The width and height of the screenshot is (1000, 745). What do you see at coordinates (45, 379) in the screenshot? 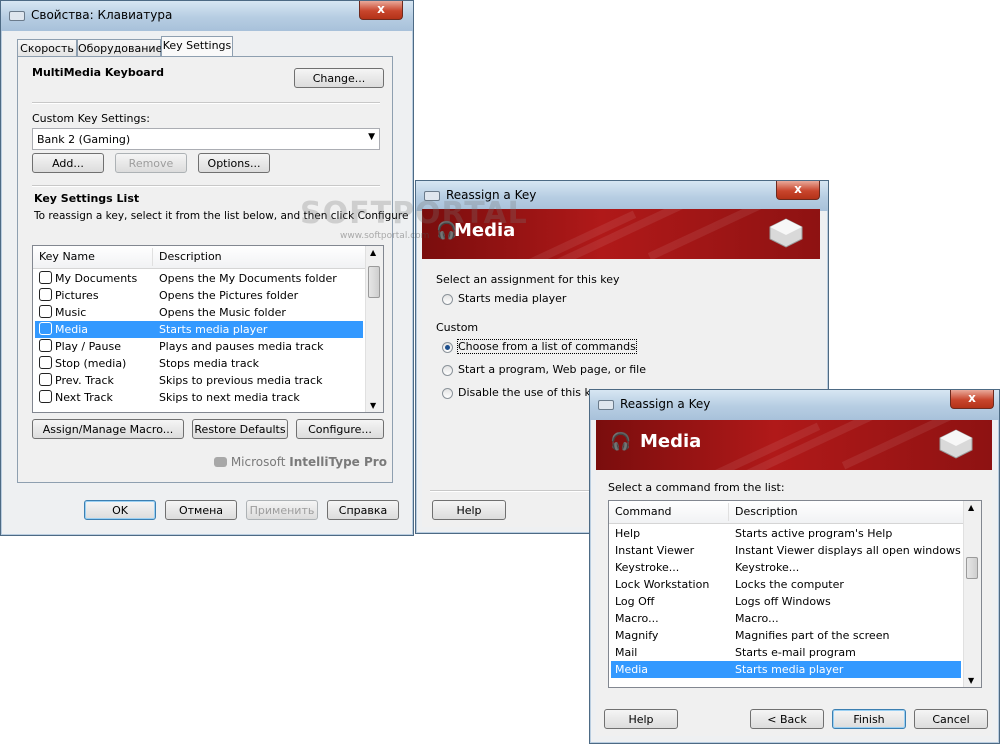
I see `prev-track-icon` at bounding box center [45, 379].